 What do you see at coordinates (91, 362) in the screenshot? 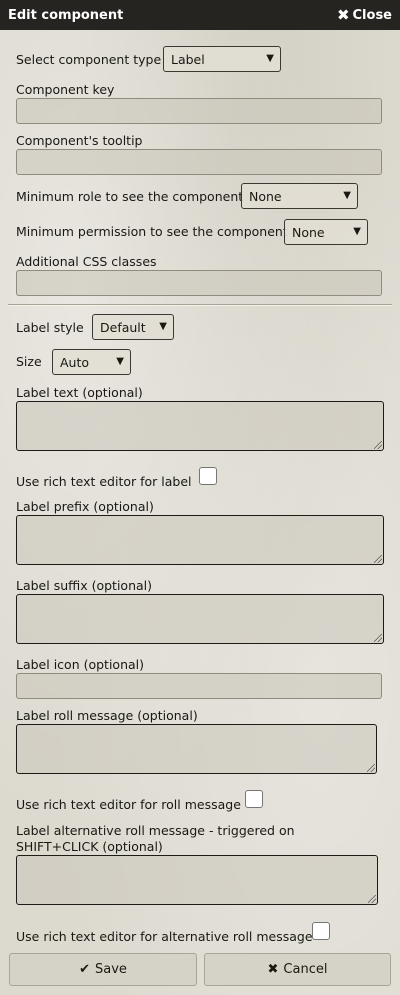
I see `size-select: Auto ▼` at bounding box center [91, 362].